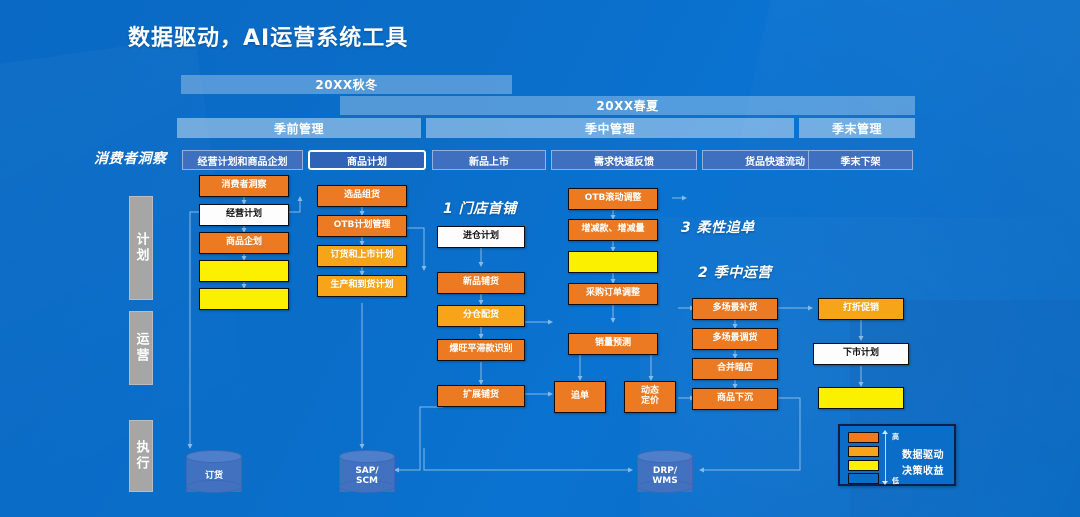 The width and height of the screenshot is (1080, 517). I want to click on legend-swatch-orange, so click(863, 437).